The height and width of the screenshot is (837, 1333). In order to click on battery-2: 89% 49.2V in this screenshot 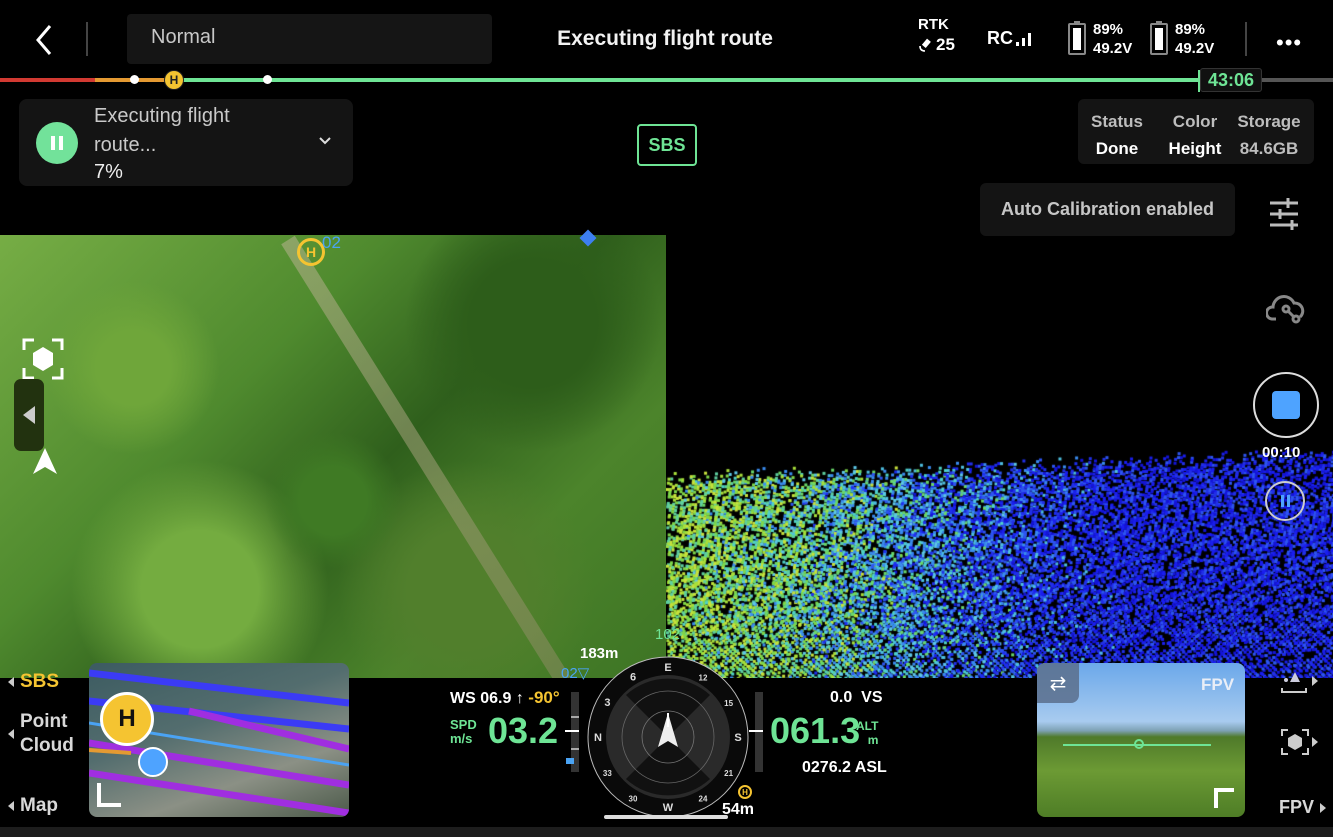, I will do `click(1182, 39)`.